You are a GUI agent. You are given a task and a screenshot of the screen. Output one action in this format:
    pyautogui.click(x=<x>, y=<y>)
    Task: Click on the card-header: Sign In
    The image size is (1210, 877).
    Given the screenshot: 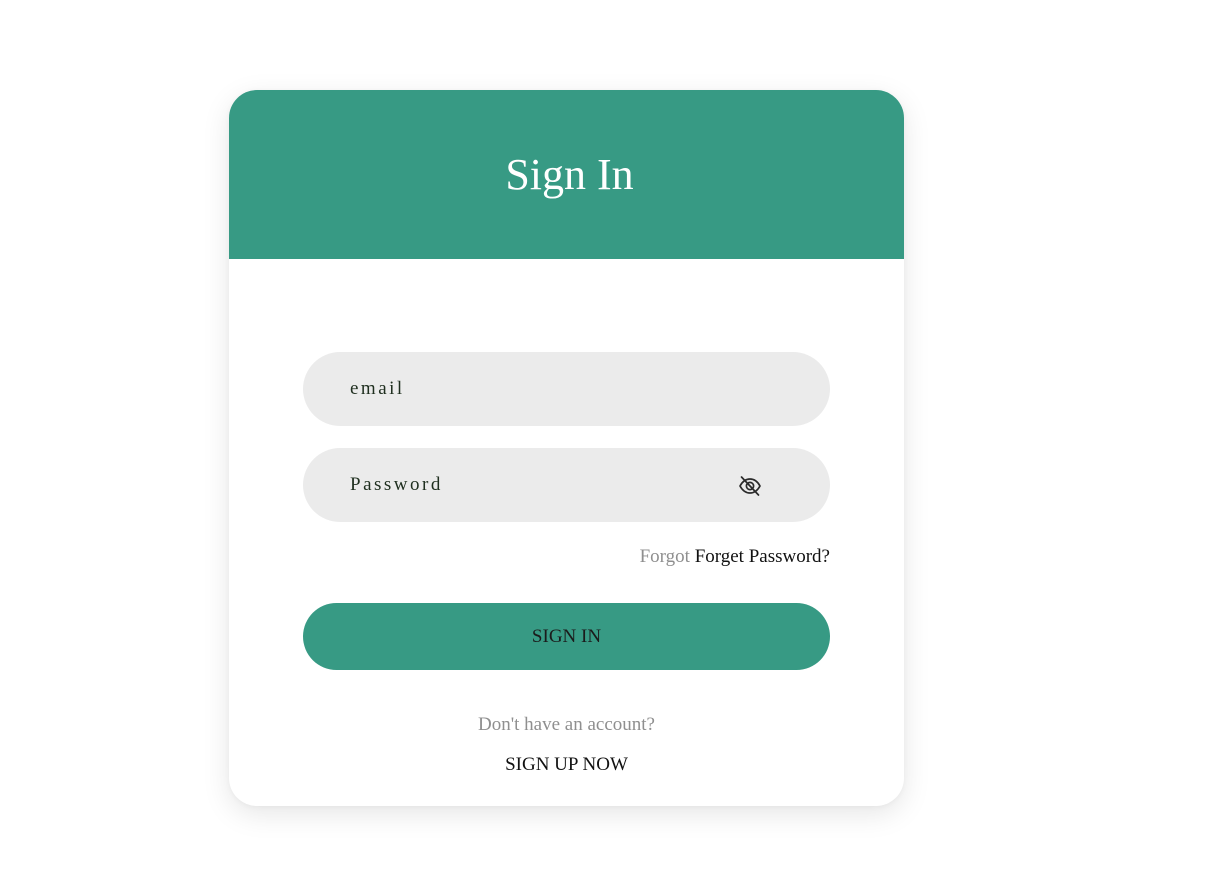 What is the action you would take?
    pyautogui.click(x=566, y=174)
    